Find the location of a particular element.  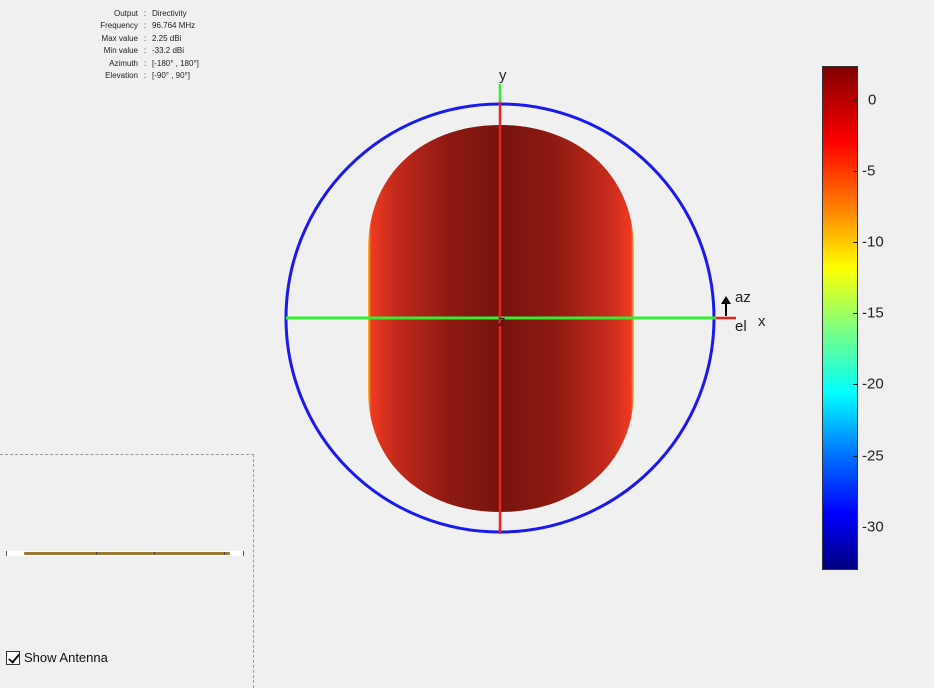

info-value: [-180° , 180°] is located at coordinates (175, 63).